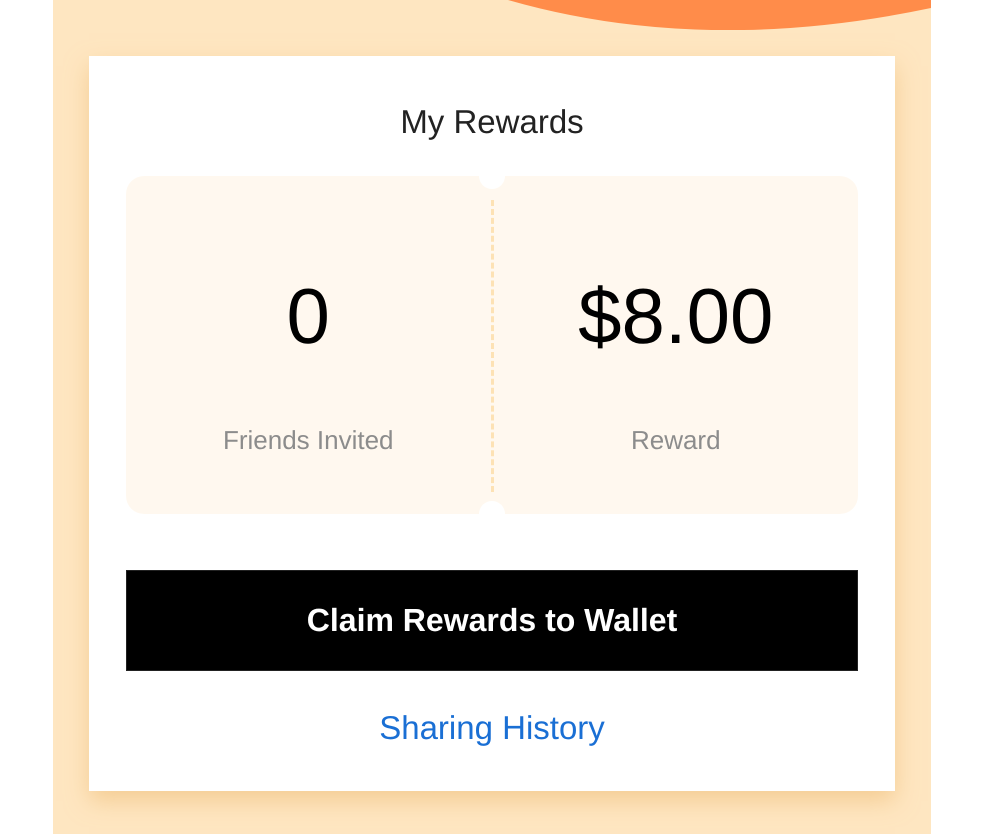 The height and width of the screenshot is (834, 984). What do you see at coordinates (492, 620) in the screenshot?
I see `claim-button: Claim Rewards to Wallet` at bounding box center [492, 620].